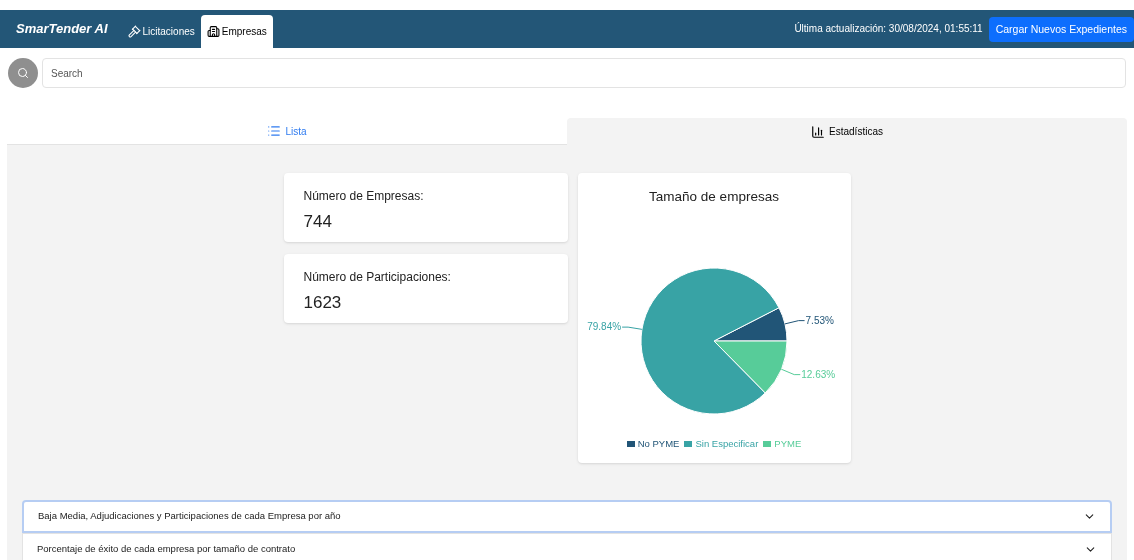 The height and width of the screenshot is (560, 1134). Describe the element at coordinates (23, 73) in the screenshot. I see `search-icon` at that location.